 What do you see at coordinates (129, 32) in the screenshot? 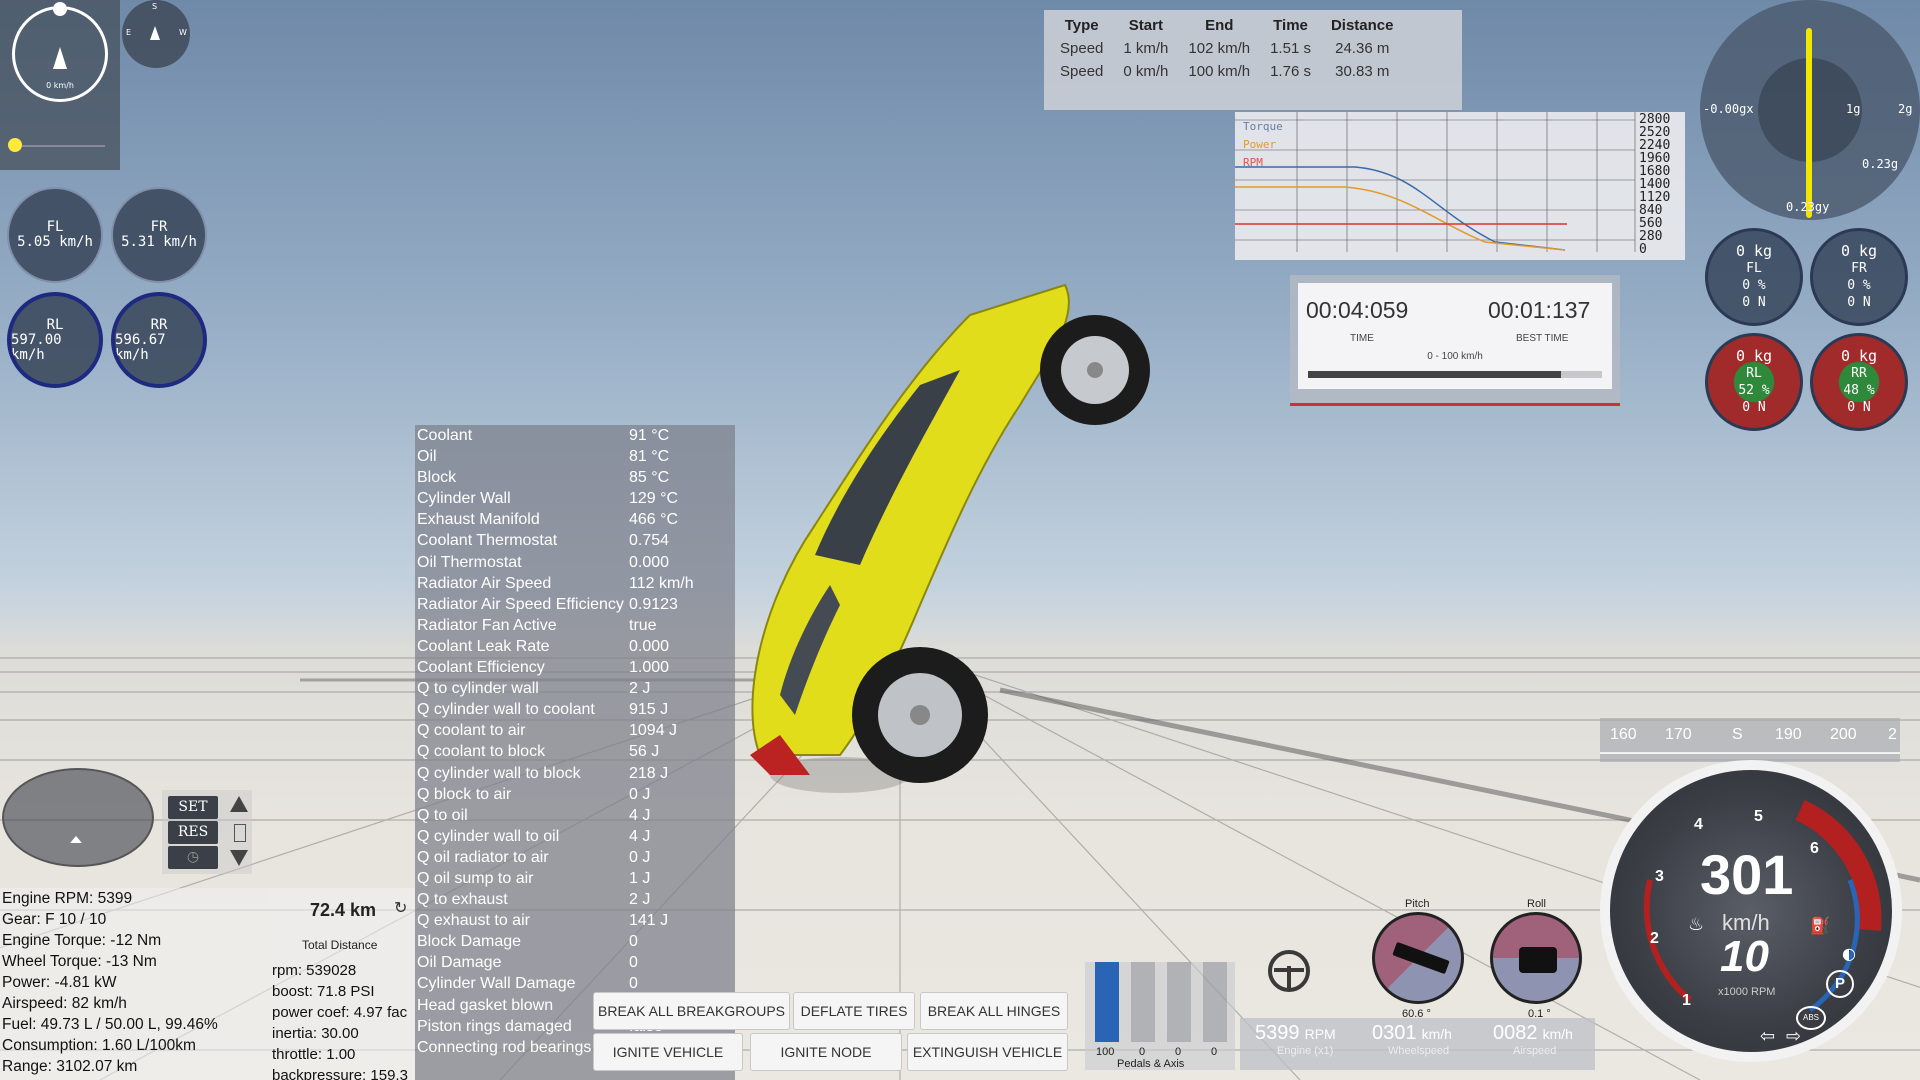
I see `compass-e: E` at bounding box center [129, 32].